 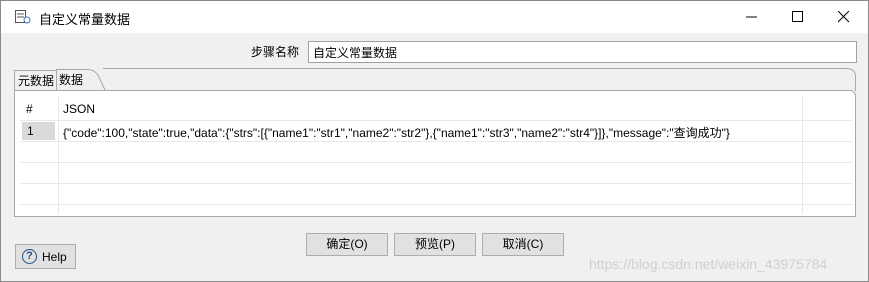 What do you see at coordinates (84, 80) in the screenshot?
I see `tab-data: 数据` at bounding box center [84, 80].